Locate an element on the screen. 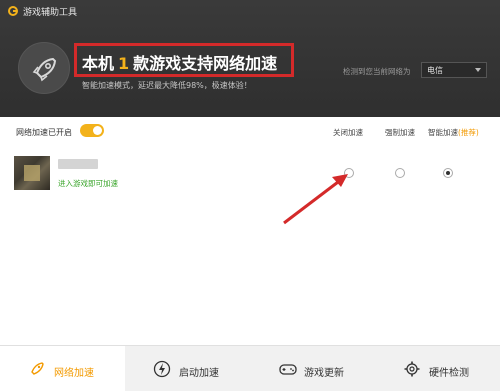  column-force-acceleration: 强制加速 is located at coordinates (400, 132).